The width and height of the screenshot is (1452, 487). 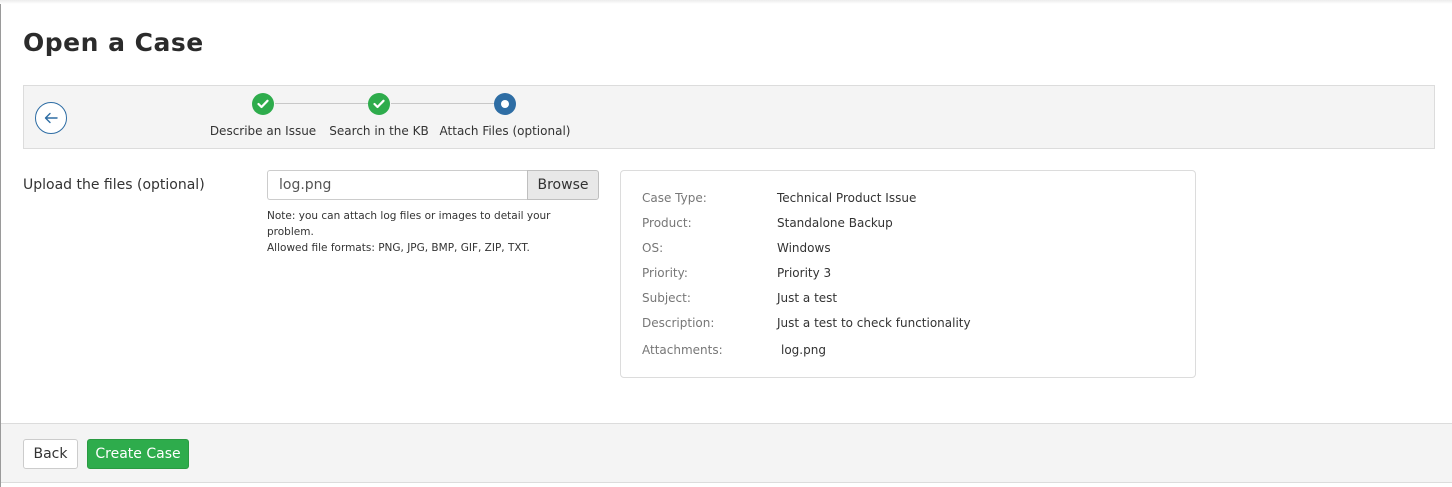 What do you see at coordinates (874, 323) in the screenshot?
I see `summary-value-description: Just a test to check functionality` at bounding box center [874, 323].